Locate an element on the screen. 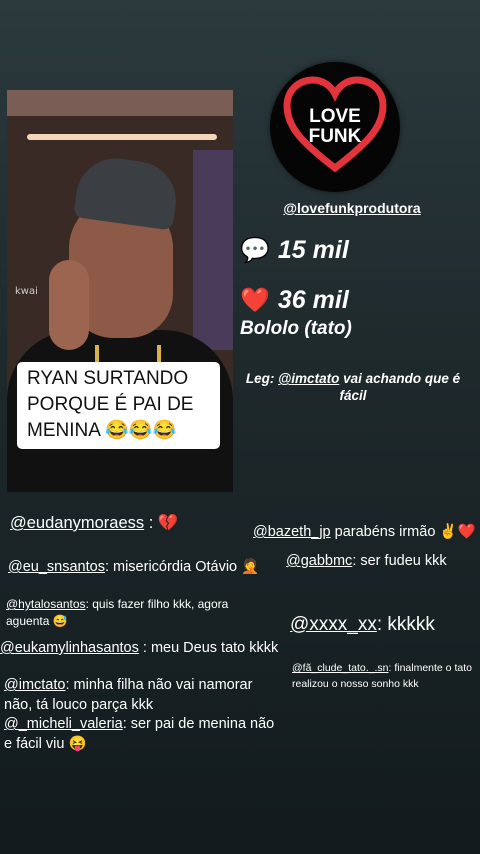 The height and width of the screenshot is (854, 480). comment-user: @xxxx_xx is located at coordinates (333, 624).